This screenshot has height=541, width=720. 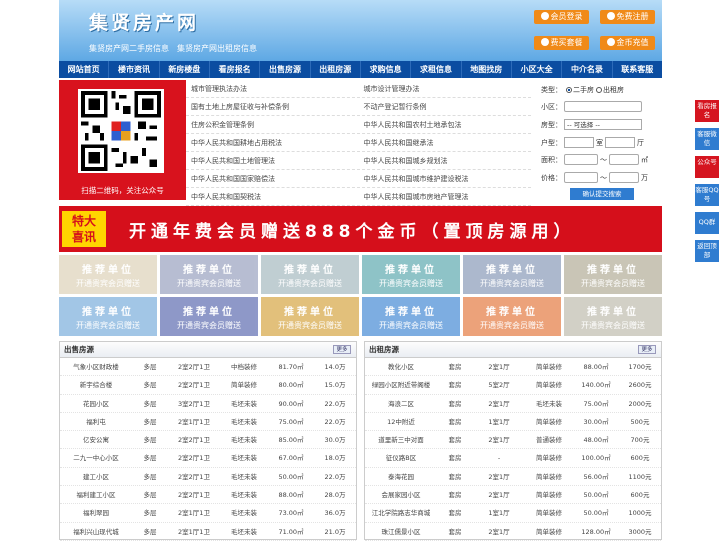 What do you see at coordinates (603, 106) in the screenshot?
I see `community-input` at bounding box center [603, 106].